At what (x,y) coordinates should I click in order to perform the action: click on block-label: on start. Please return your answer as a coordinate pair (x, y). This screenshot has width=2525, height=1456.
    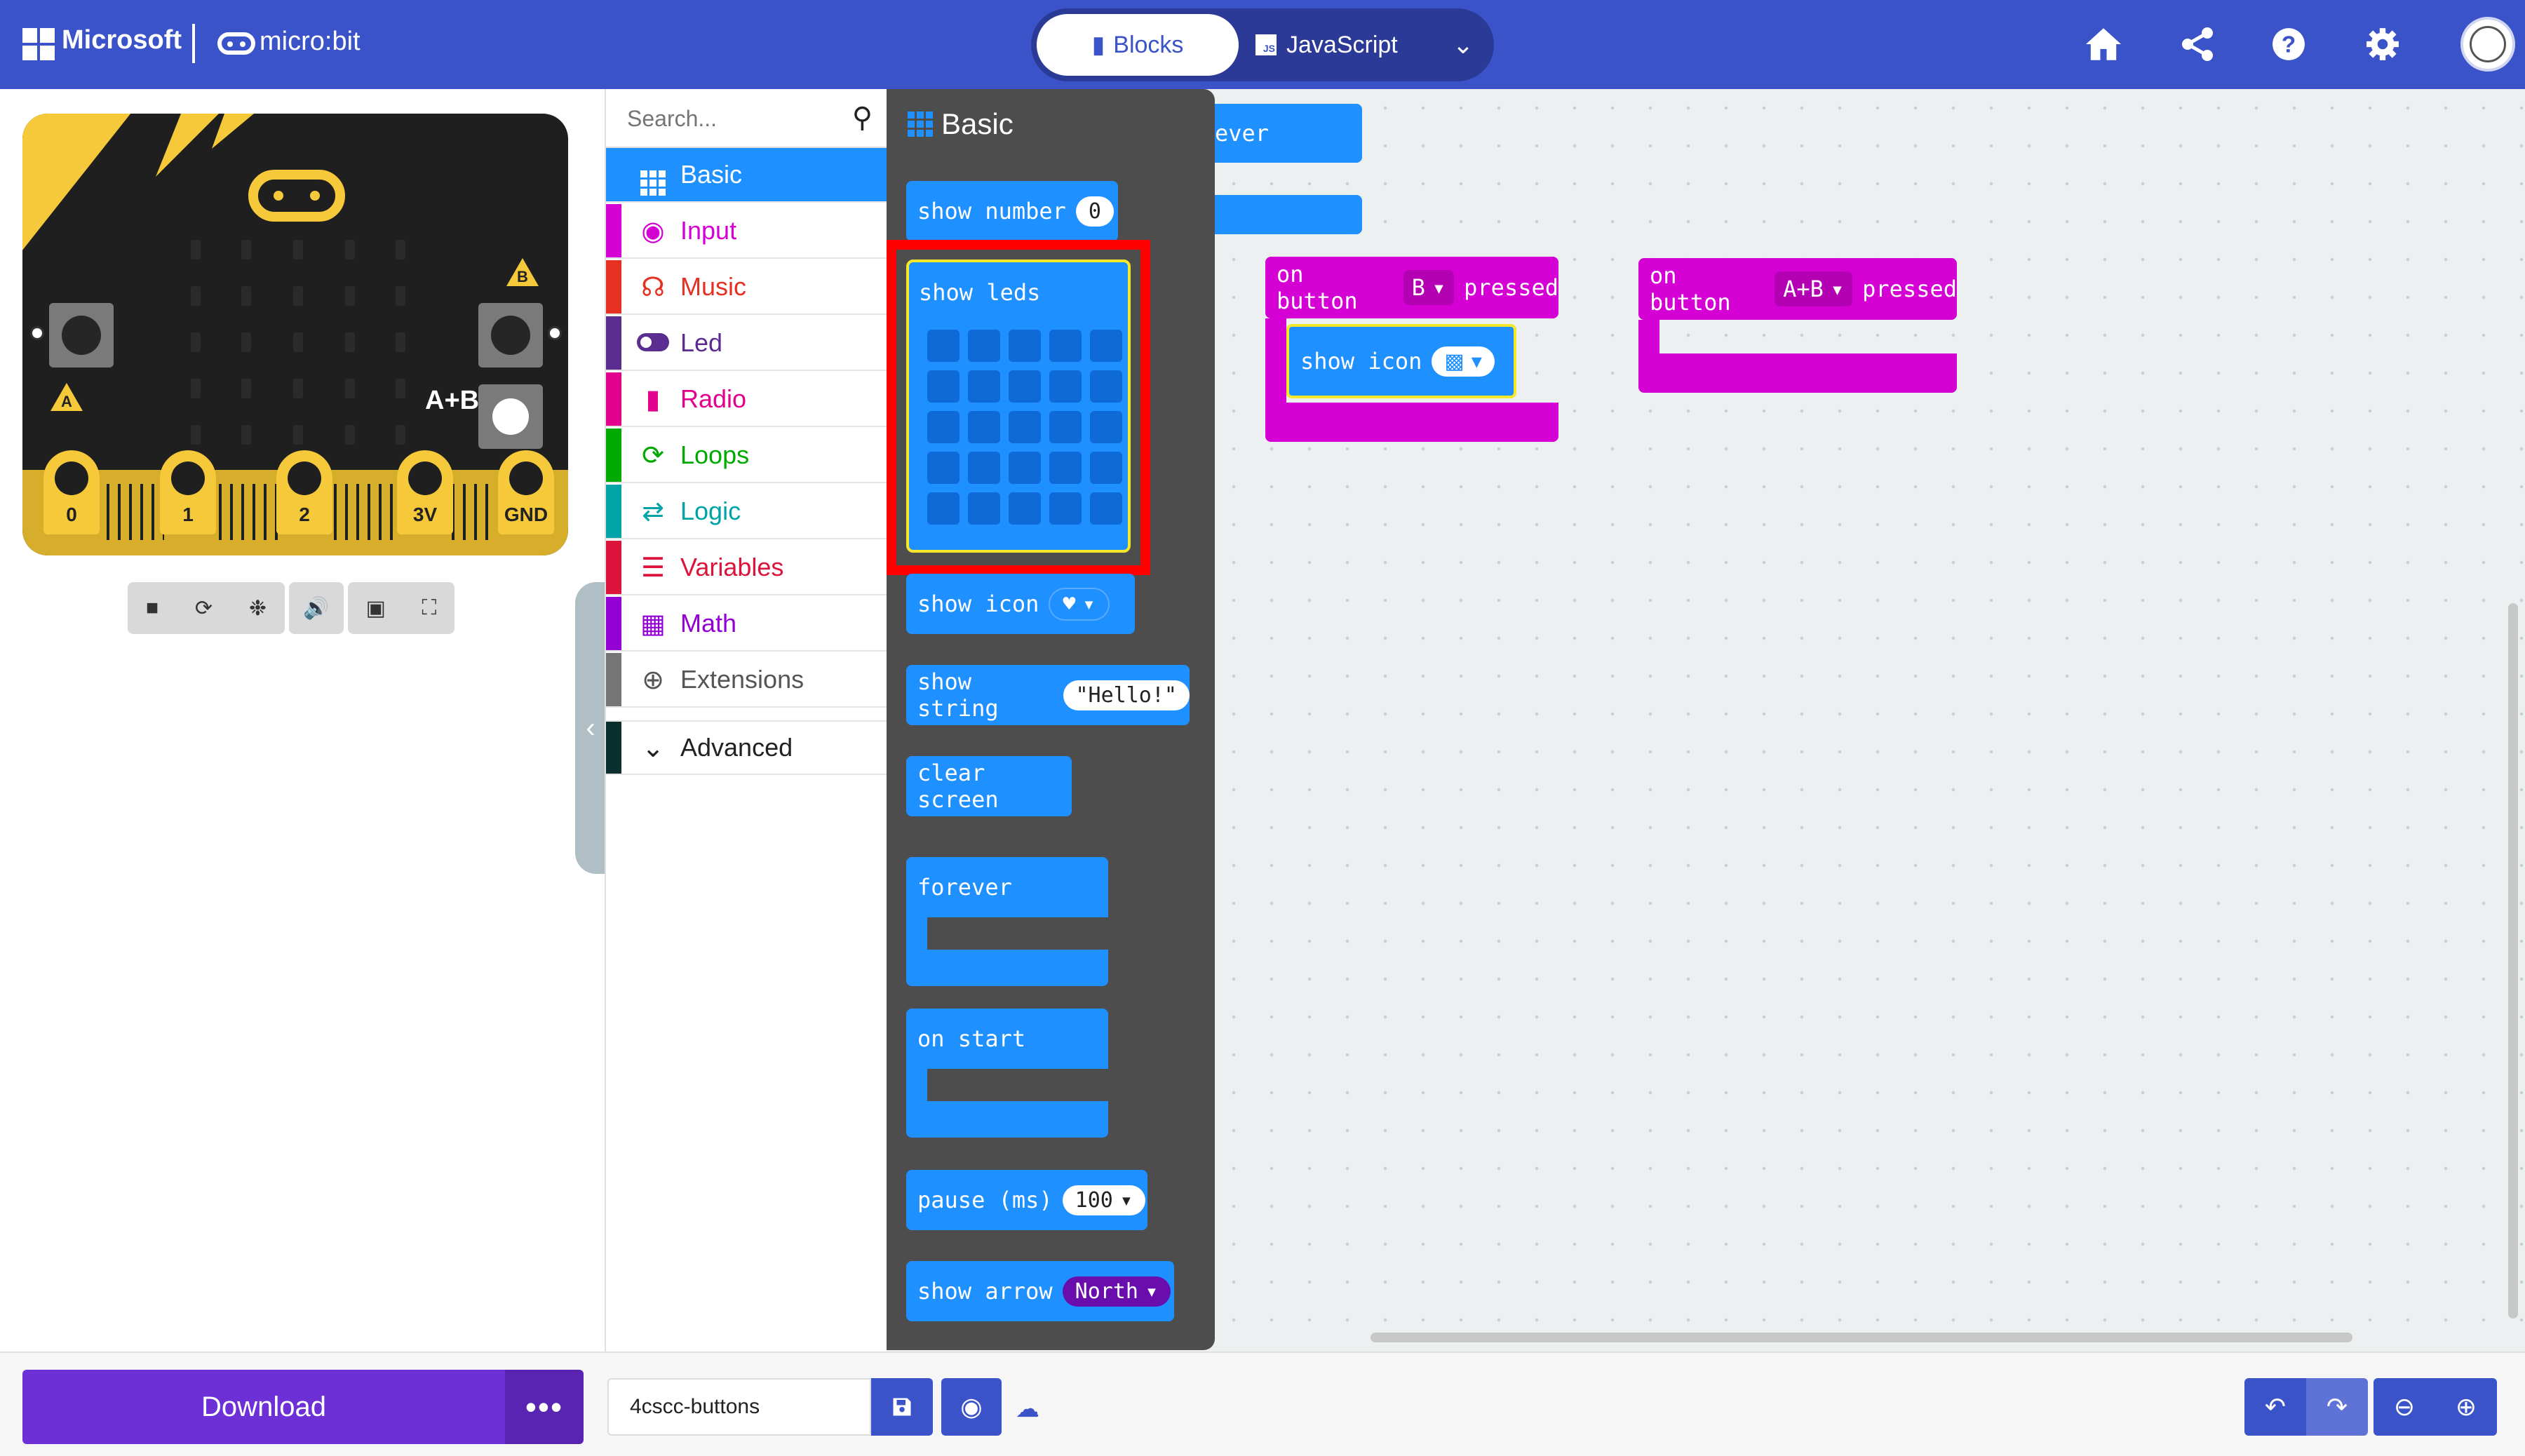
    Looking at the image, I should click on (971, 1038).